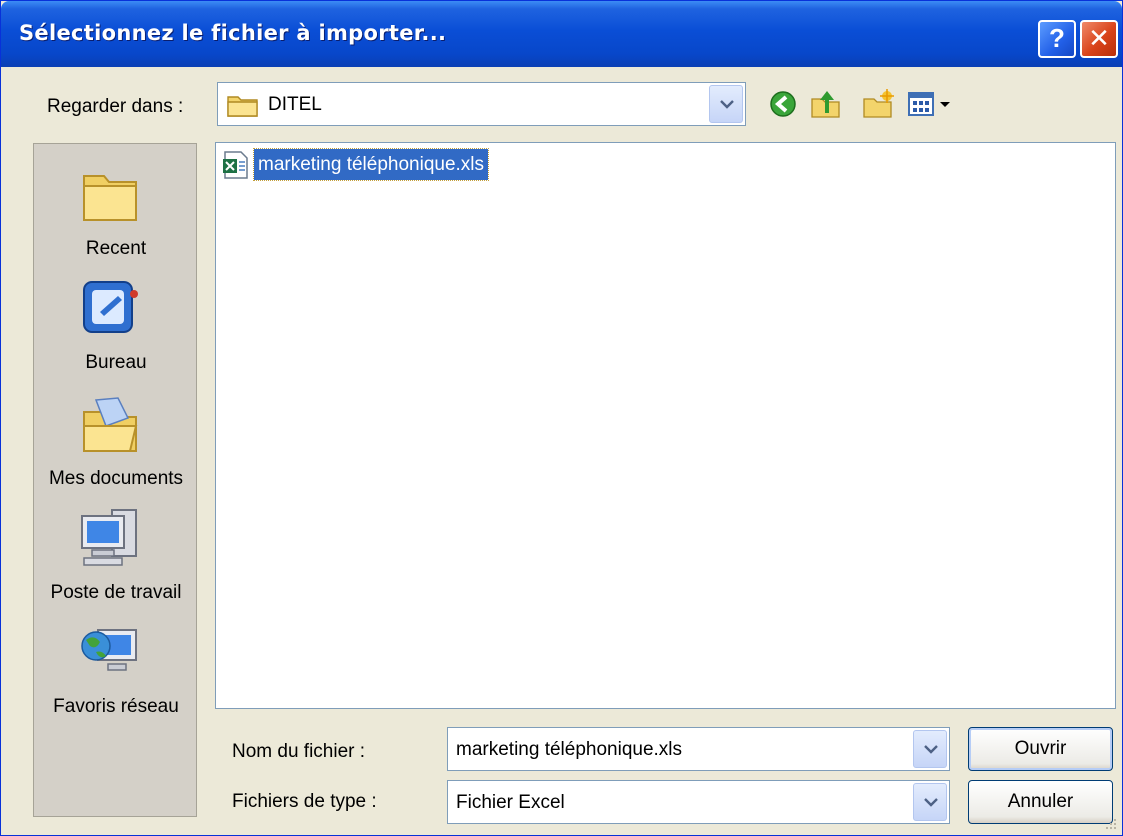 The width and height of the screenshot is (1123, 836). I want to click on help-button: ?, so click(1057, 39).